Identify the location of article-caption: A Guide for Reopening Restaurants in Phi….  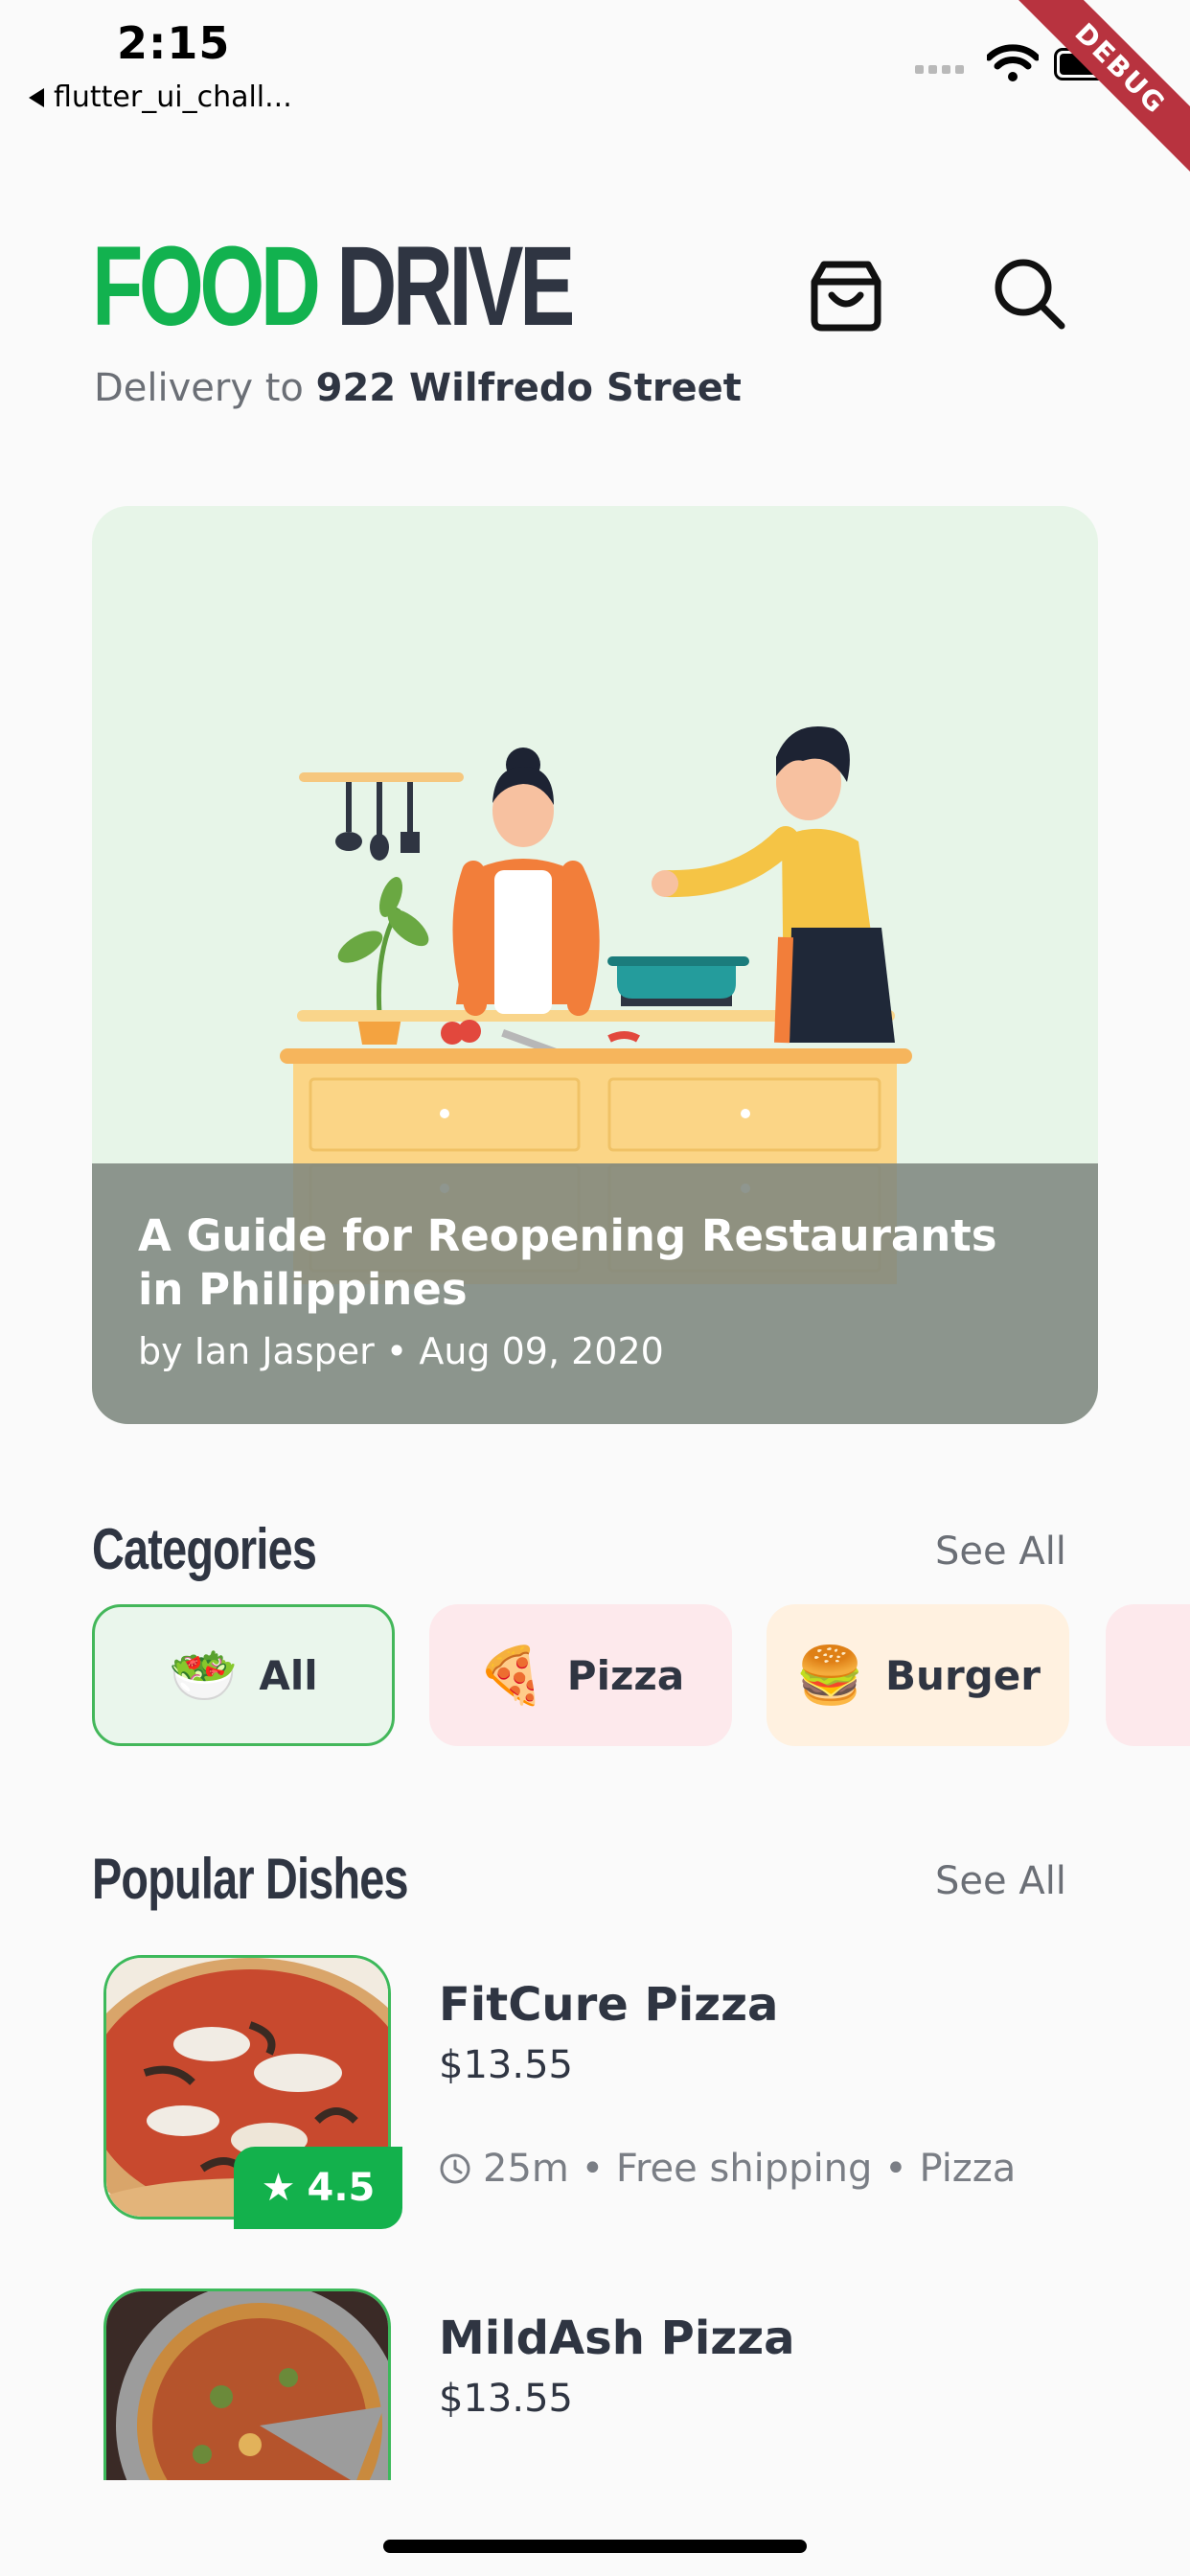
(595, 1293).